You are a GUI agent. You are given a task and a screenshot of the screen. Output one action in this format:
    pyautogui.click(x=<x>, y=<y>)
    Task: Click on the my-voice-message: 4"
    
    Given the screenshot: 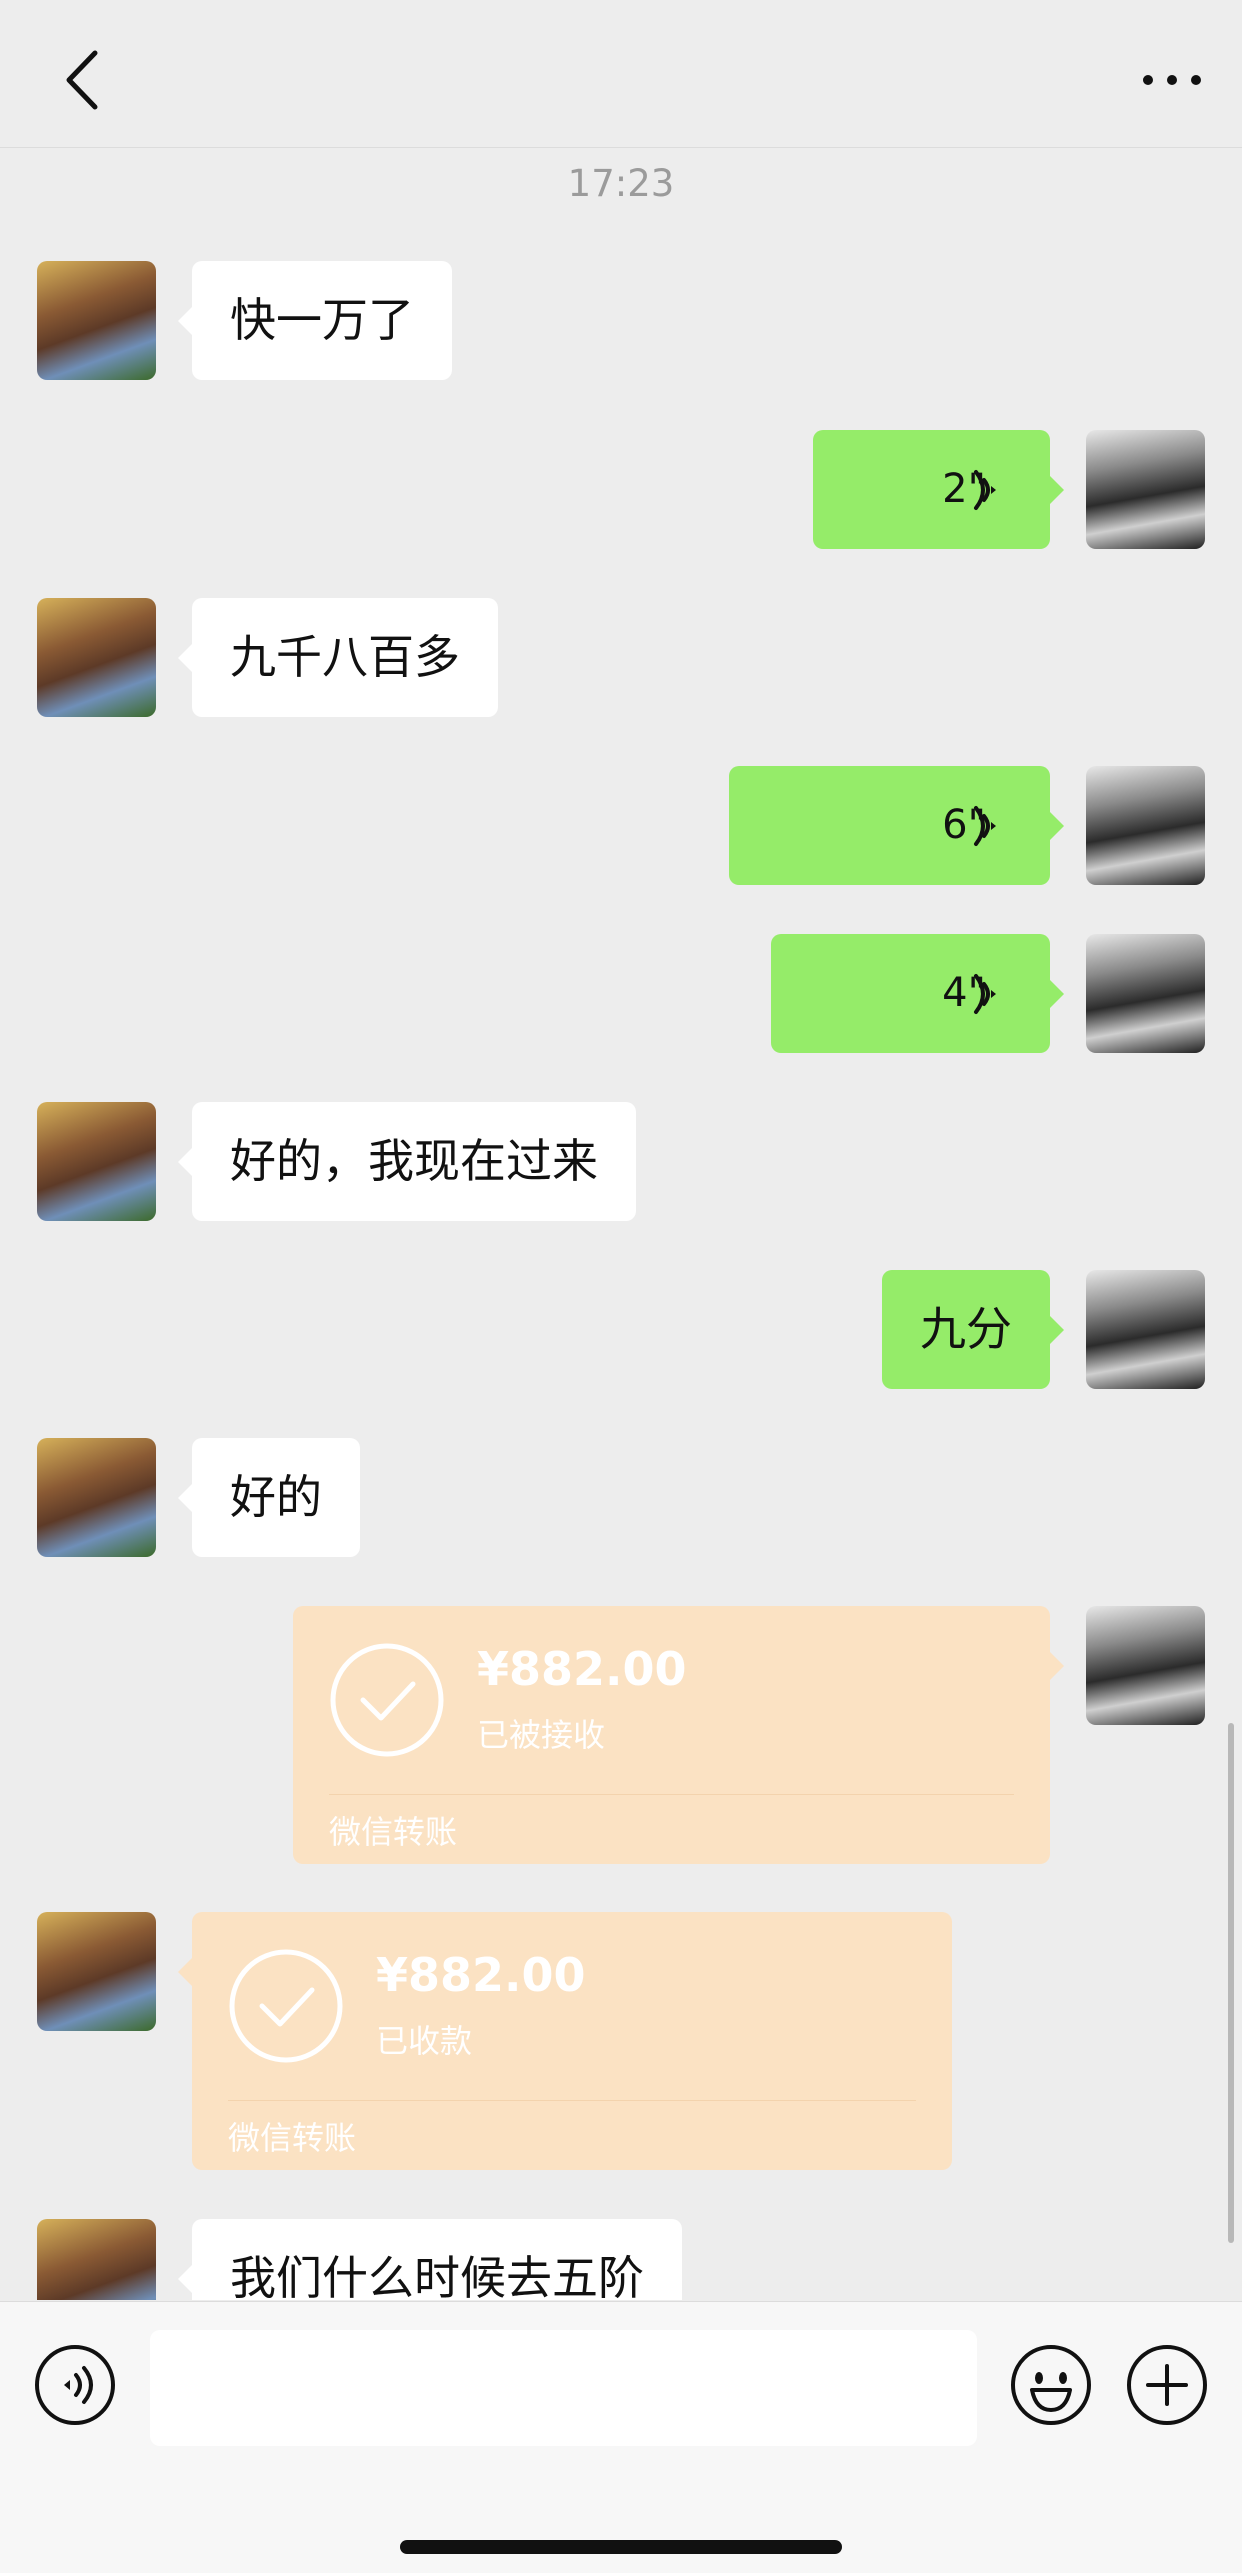 What is the action you would take?
    pyautogui.click(x=917, y=993)
    